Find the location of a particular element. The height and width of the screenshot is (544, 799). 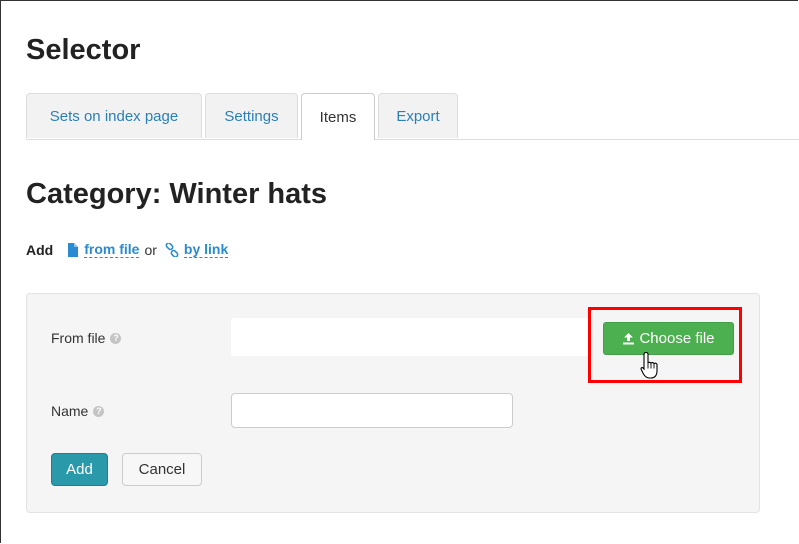

tab-settings: Settings is located at coordinates (251, 115).